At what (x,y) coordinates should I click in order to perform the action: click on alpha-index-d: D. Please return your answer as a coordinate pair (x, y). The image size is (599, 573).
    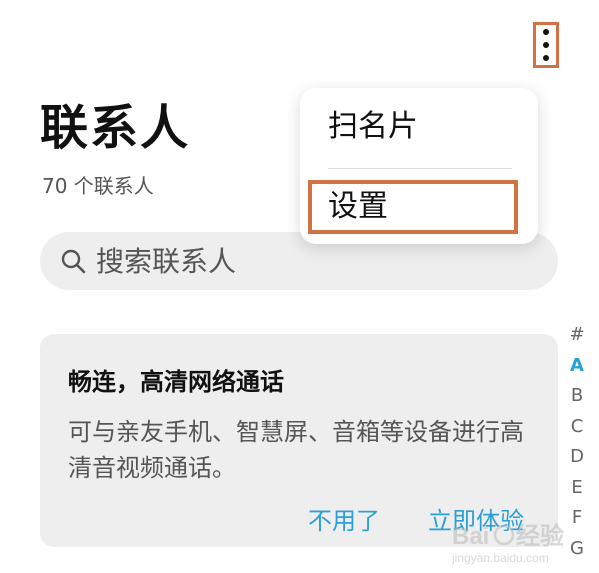
    Looking at the image, I should click on (577, 457).